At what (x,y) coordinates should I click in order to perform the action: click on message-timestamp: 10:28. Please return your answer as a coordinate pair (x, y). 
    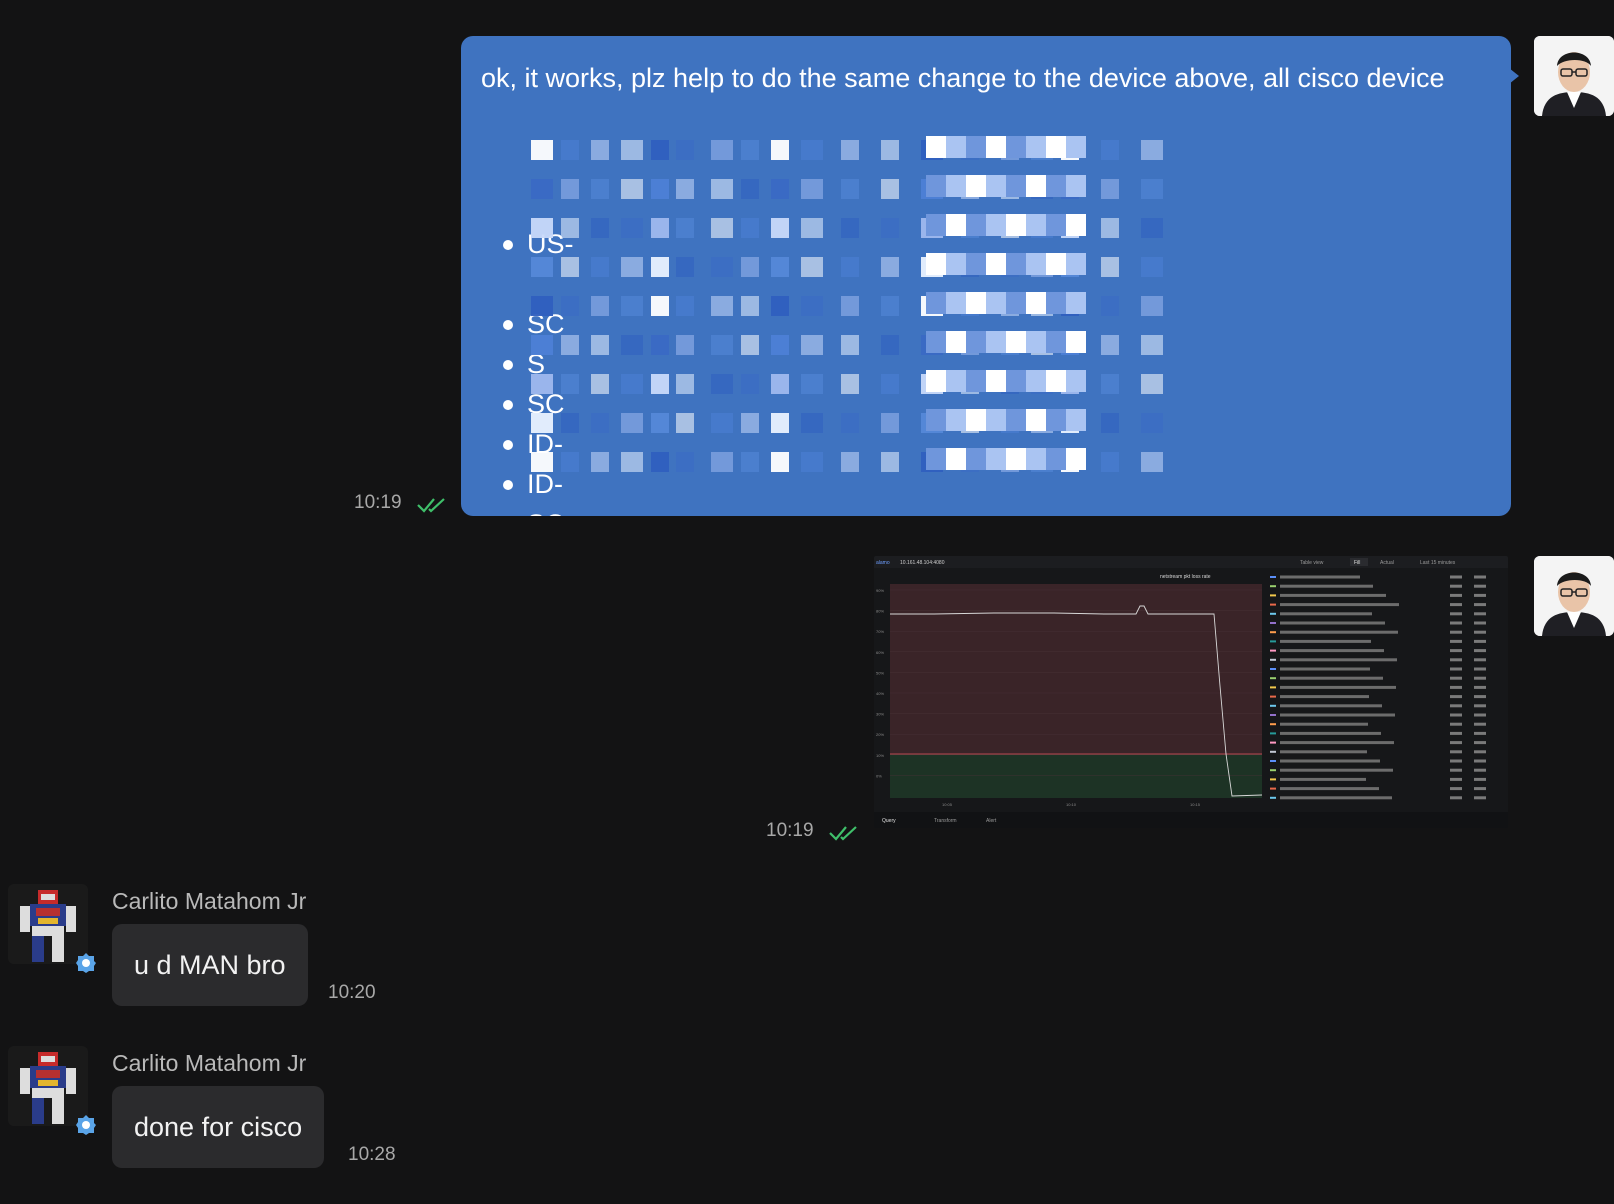
    Looking at the image, I should click on (372, 1154).